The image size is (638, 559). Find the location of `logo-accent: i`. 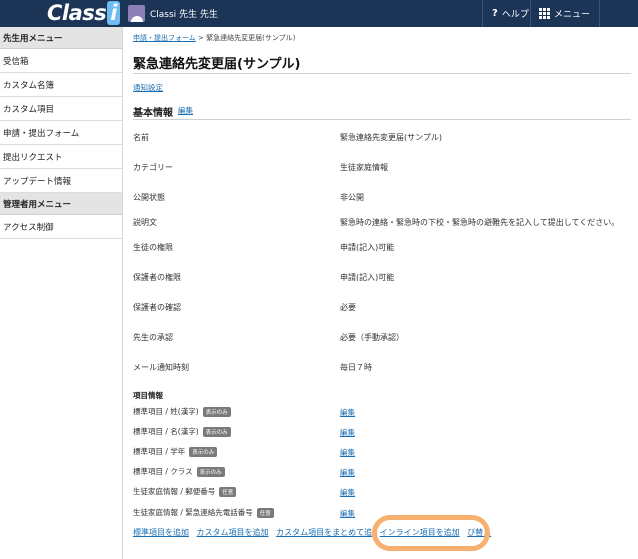

logo-accent: i is located at coordinates (113, 13).